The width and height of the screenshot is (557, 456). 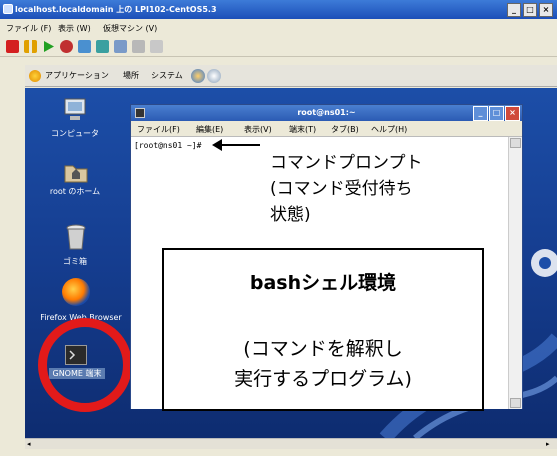 What do you see at coordinates (28, 28) in the screenshot?
I see `menu-file: ファイル (F)` at bounding box center [28, 28].